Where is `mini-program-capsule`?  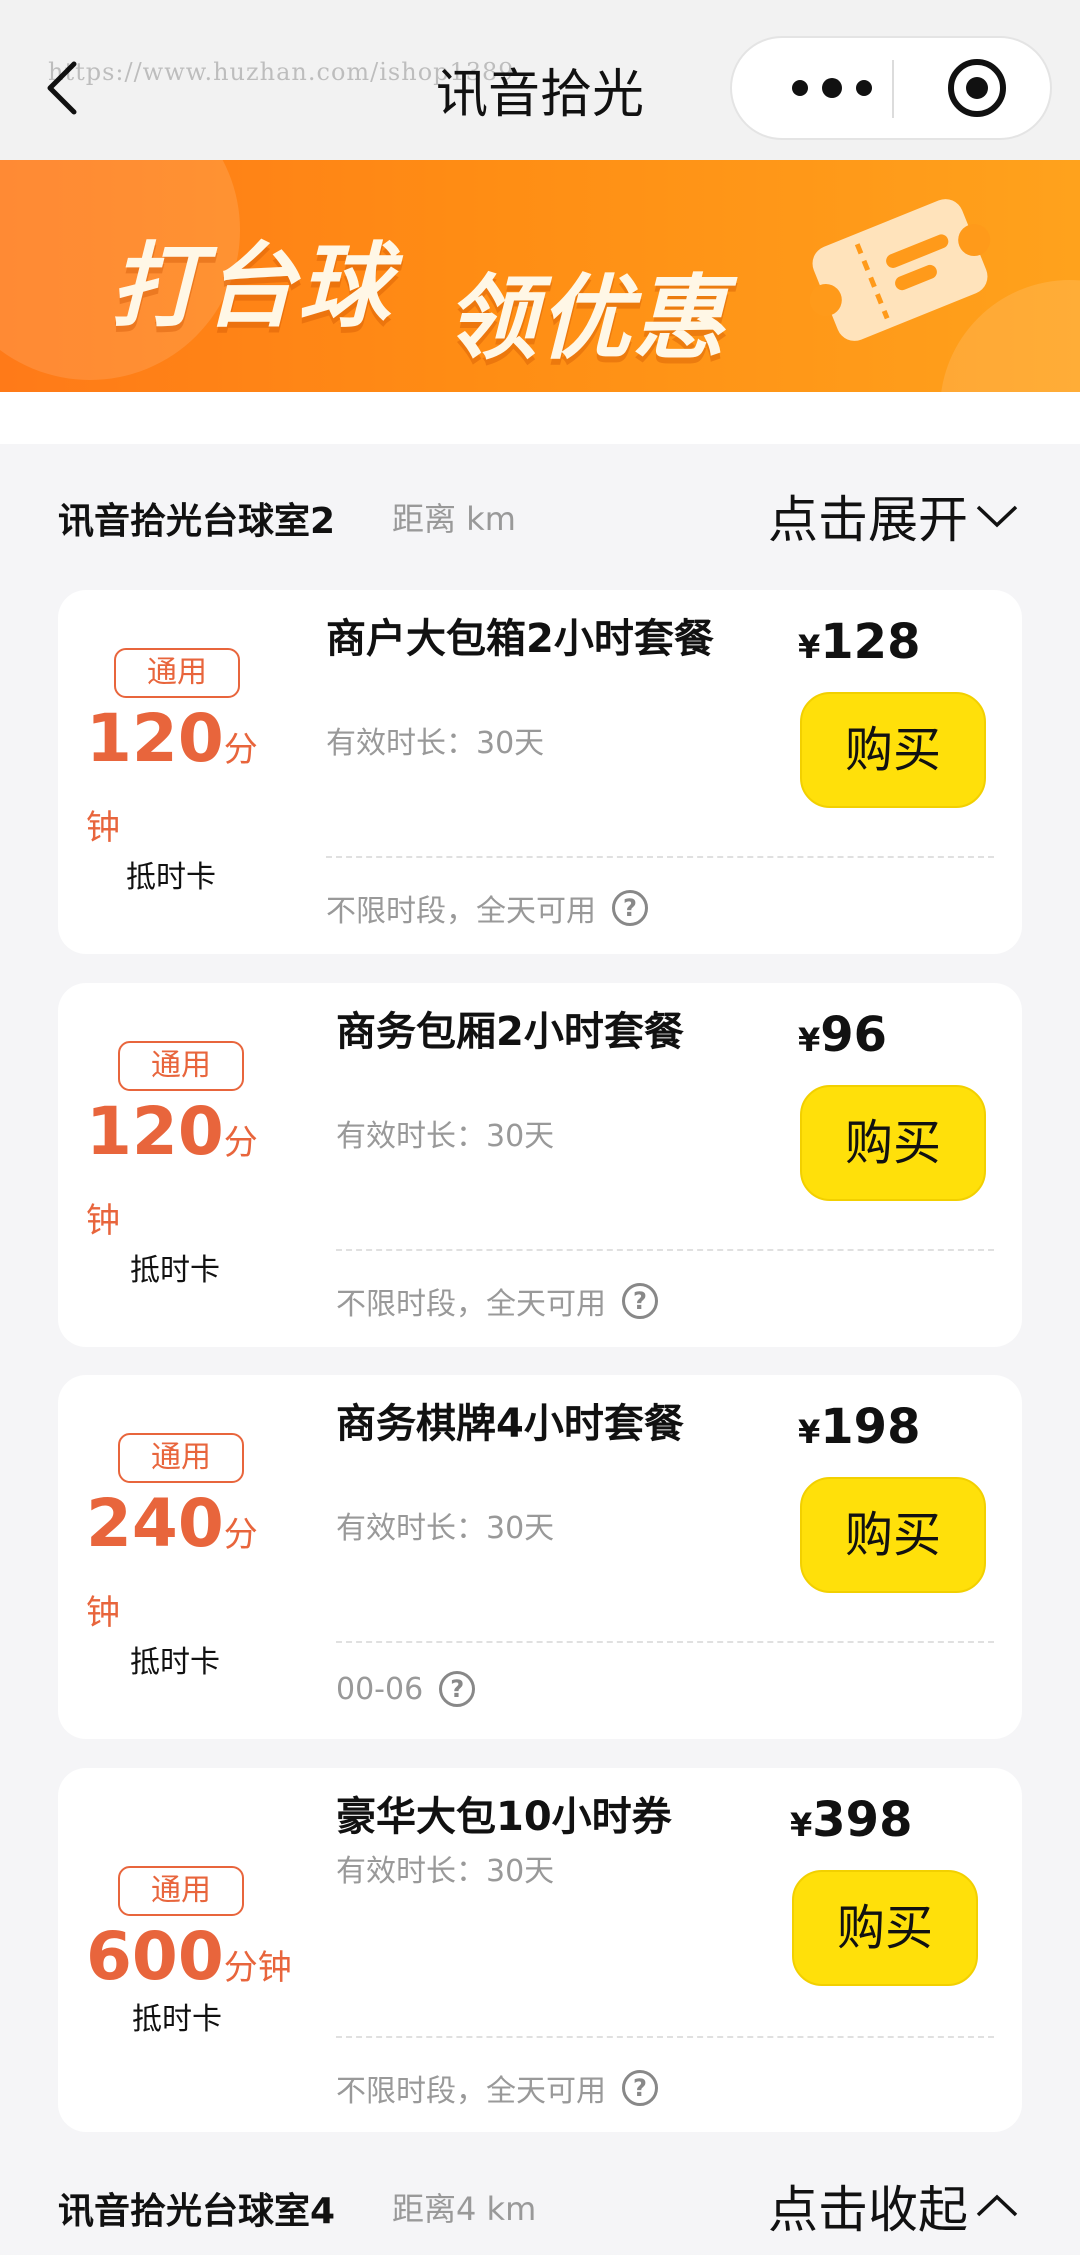
mini-program-capsule is located at coordinates (891, 88).